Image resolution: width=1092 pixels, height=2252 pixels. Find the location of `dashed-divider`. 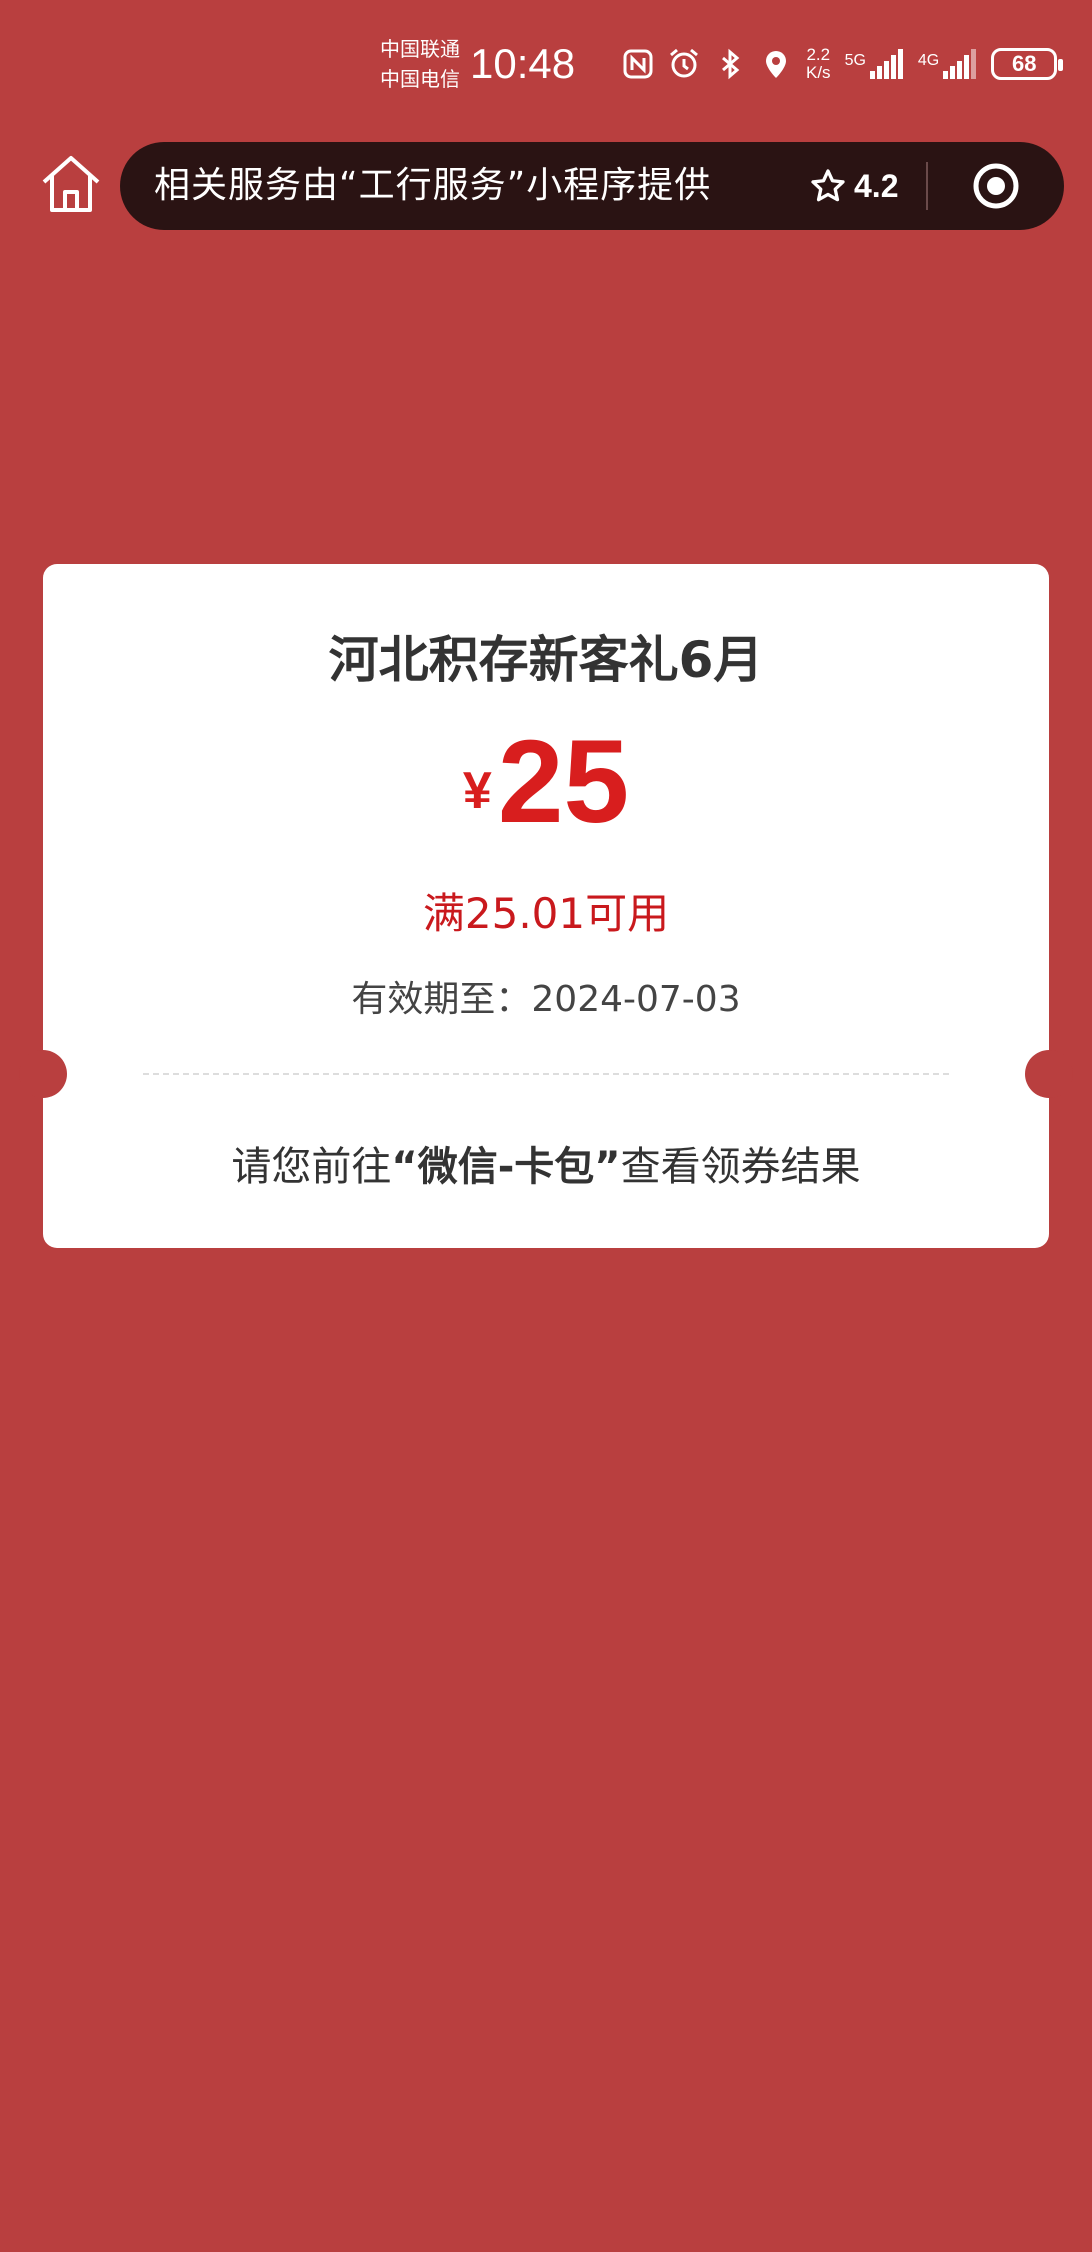

dashed-divider is located at coordinates (546, 1074).